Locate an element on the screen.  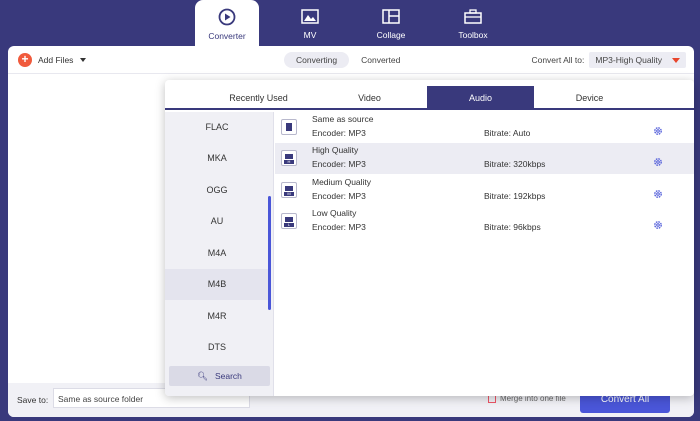
add-files-button: + Add Files is located at coordinates (52, 60).